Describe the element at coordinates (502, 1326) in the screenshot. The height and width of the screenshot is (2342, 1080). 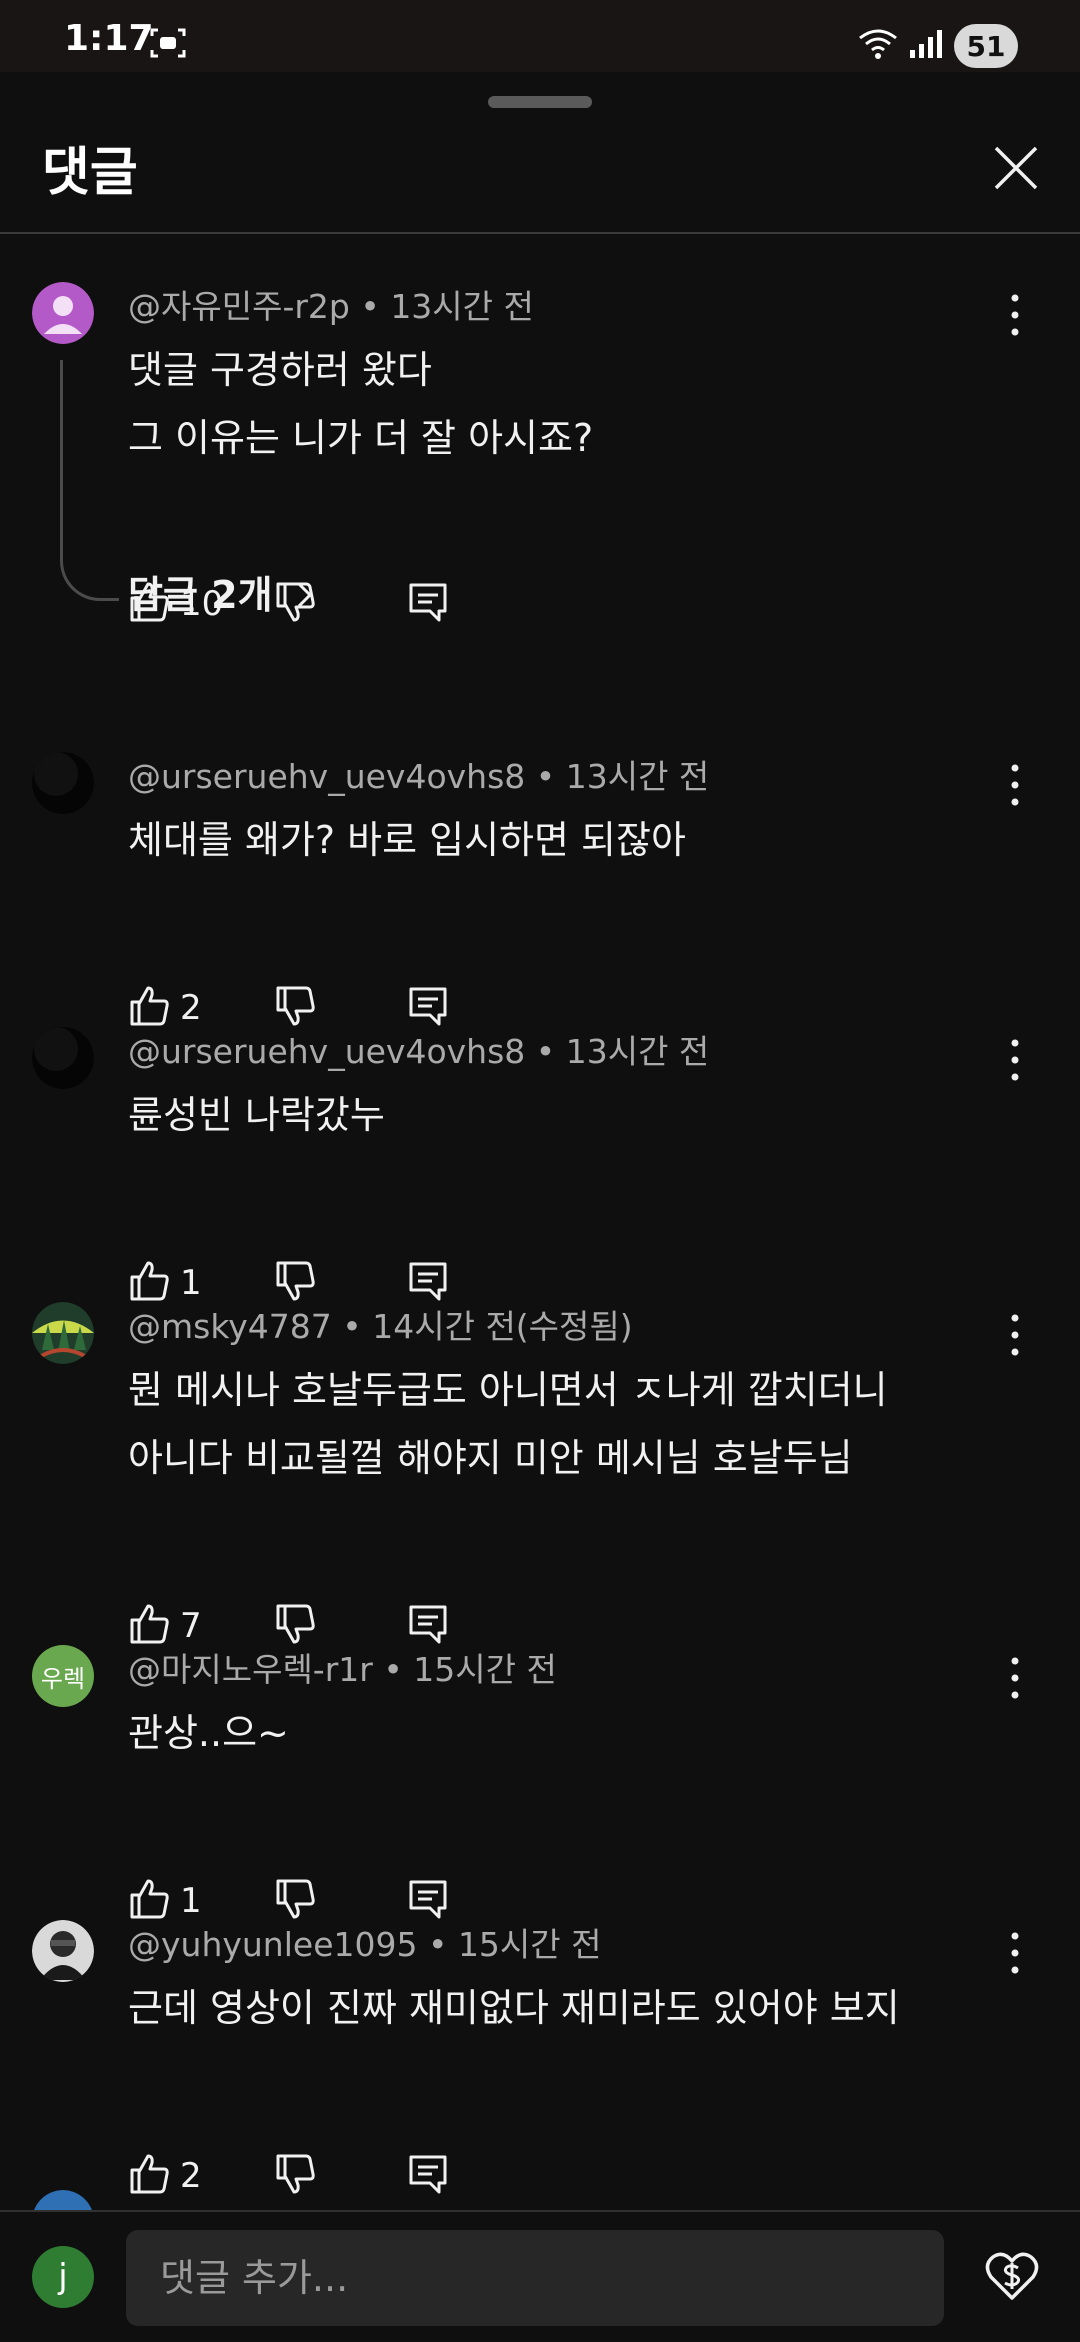
I see `comment-time: 14시간 전(수정됨)` at that location.